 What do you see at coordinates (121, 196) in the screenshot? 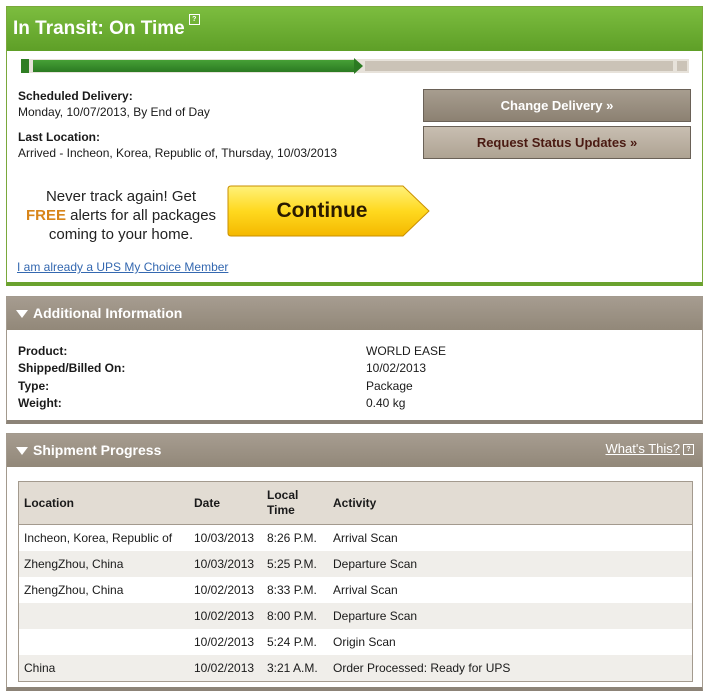
I see `promo-line-1: Never track again! Get` at bounding box center [121, 196].